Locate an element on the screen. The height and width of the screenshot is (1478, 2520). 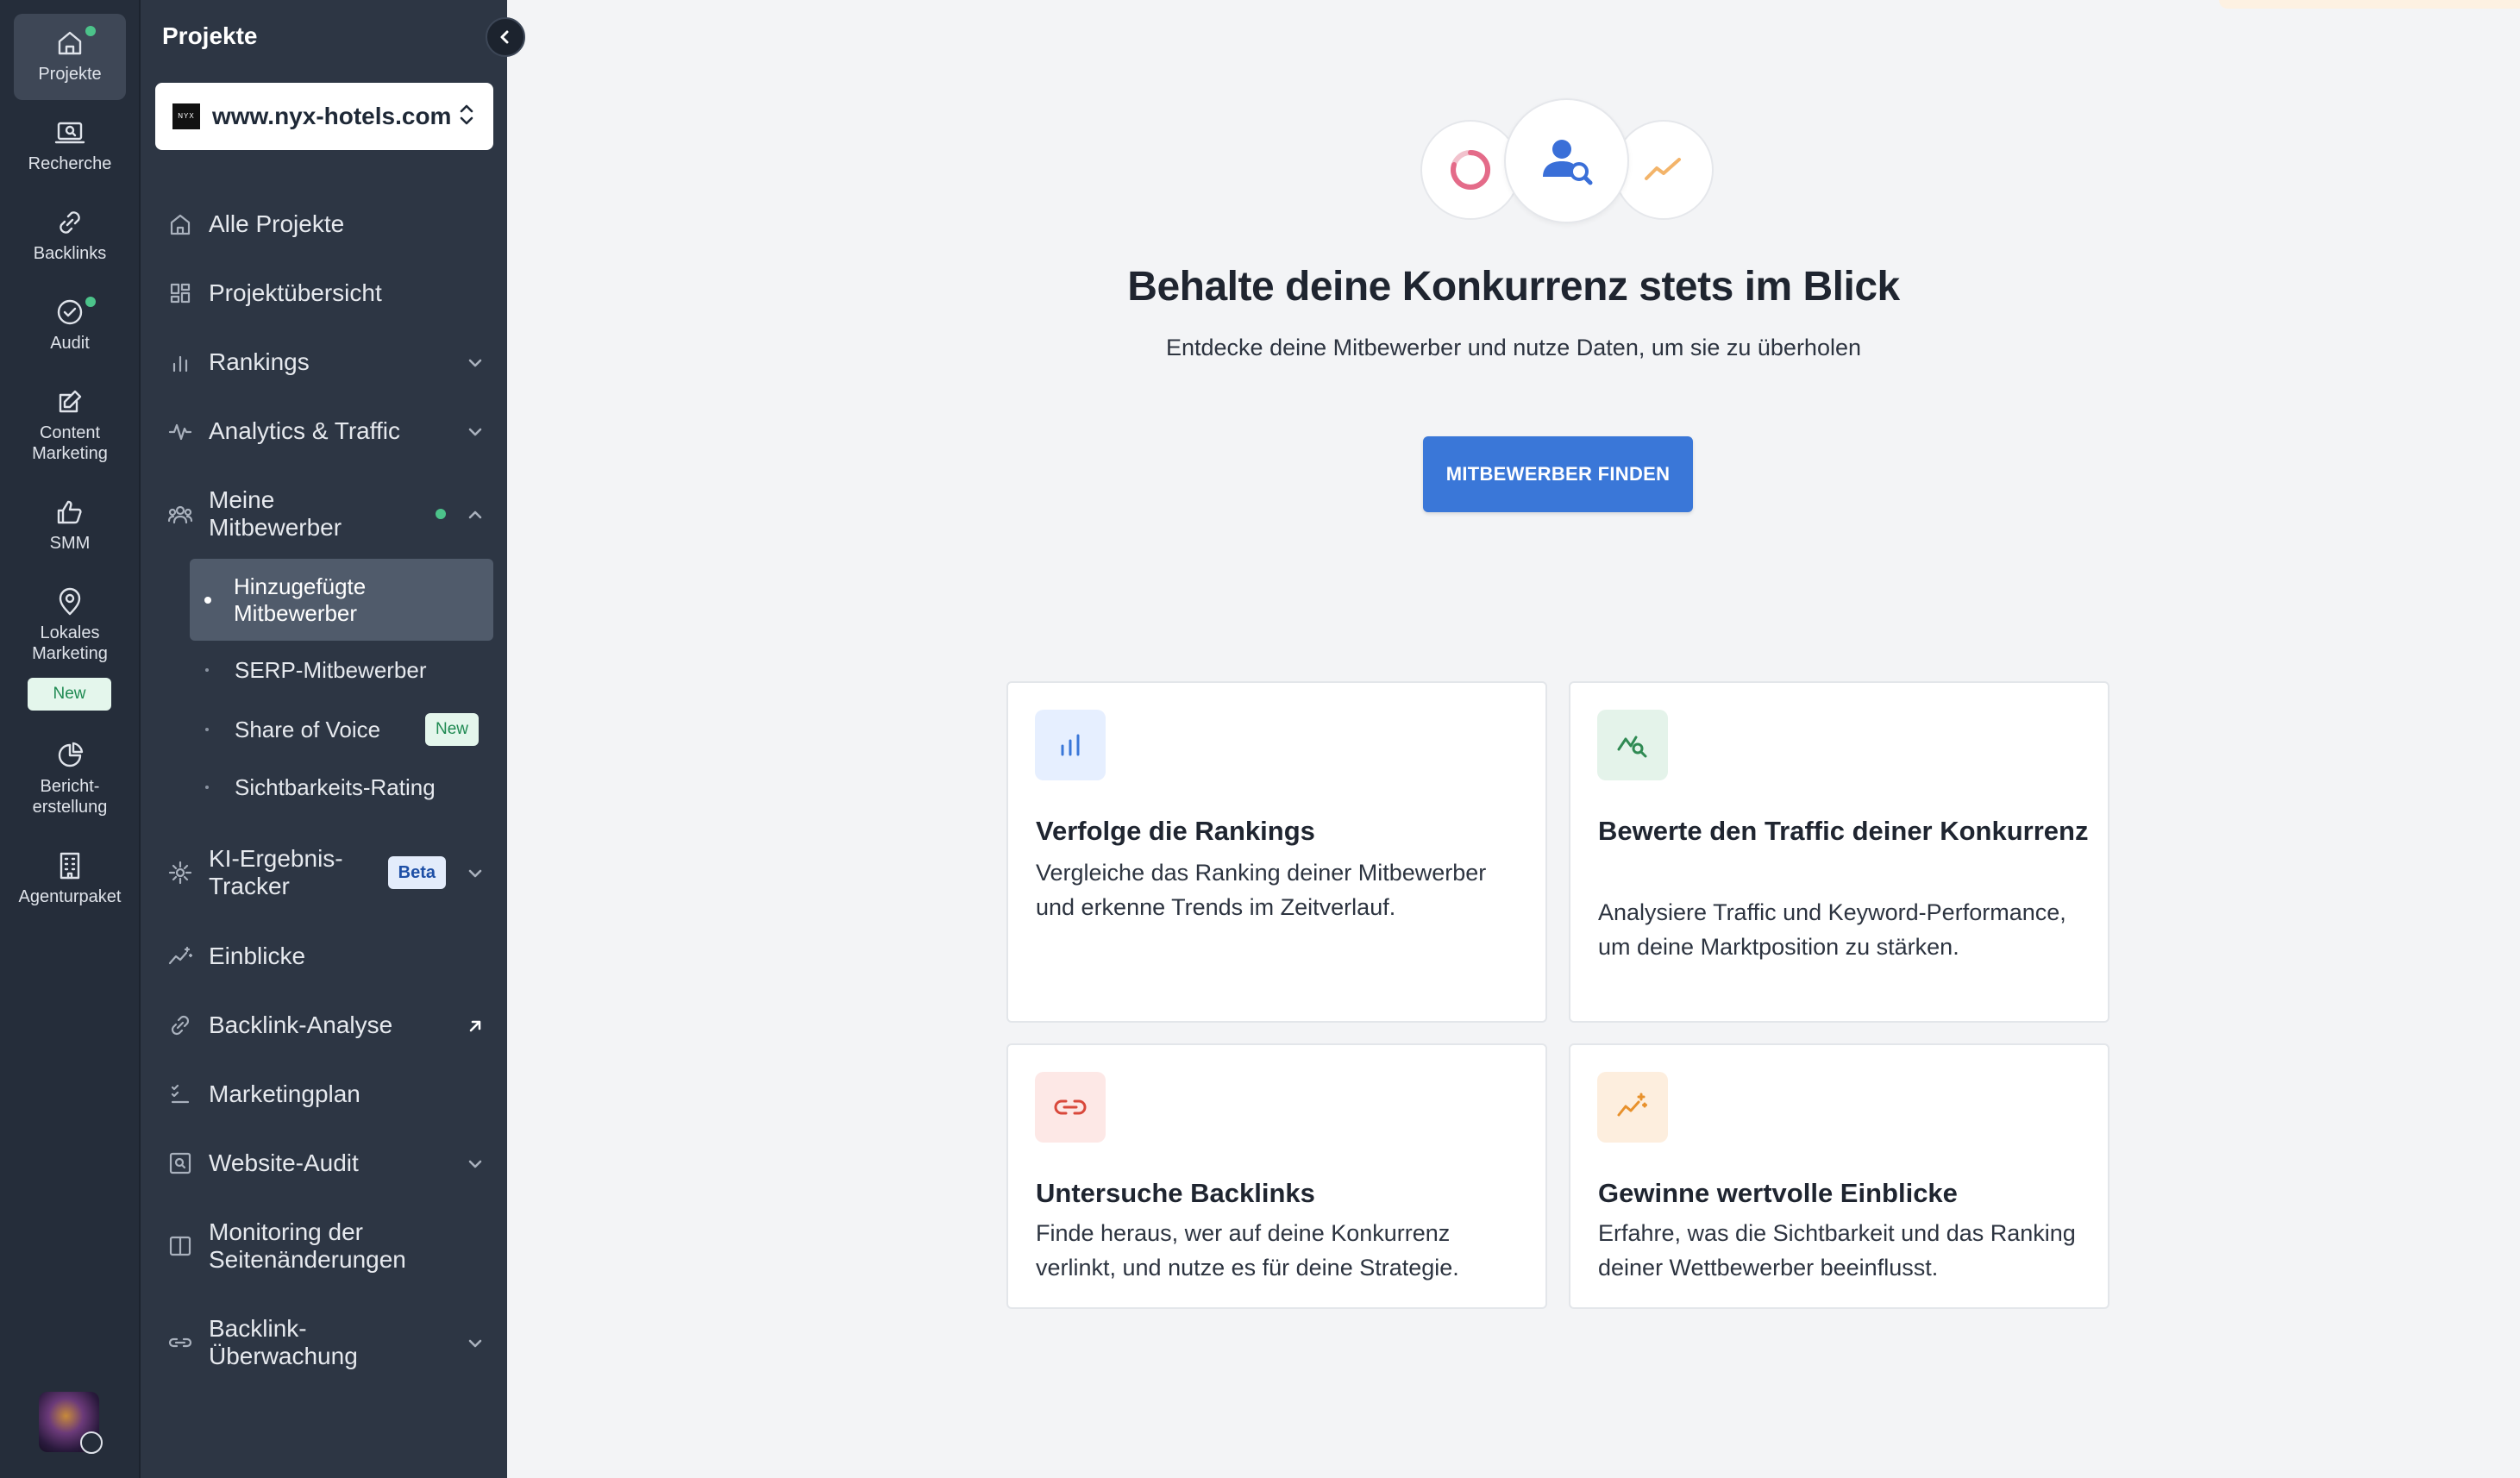
subnav-label: SERP-Mitbewerber is located at coordinates (331, 669).